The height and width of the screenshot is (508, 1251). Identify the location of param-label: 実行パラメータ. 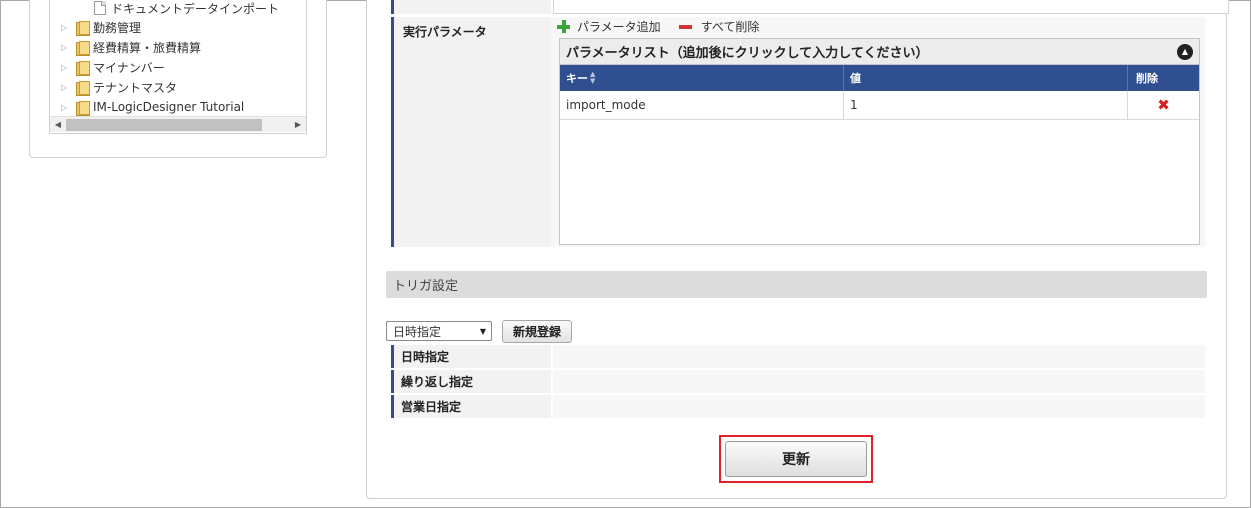
(471, 132).